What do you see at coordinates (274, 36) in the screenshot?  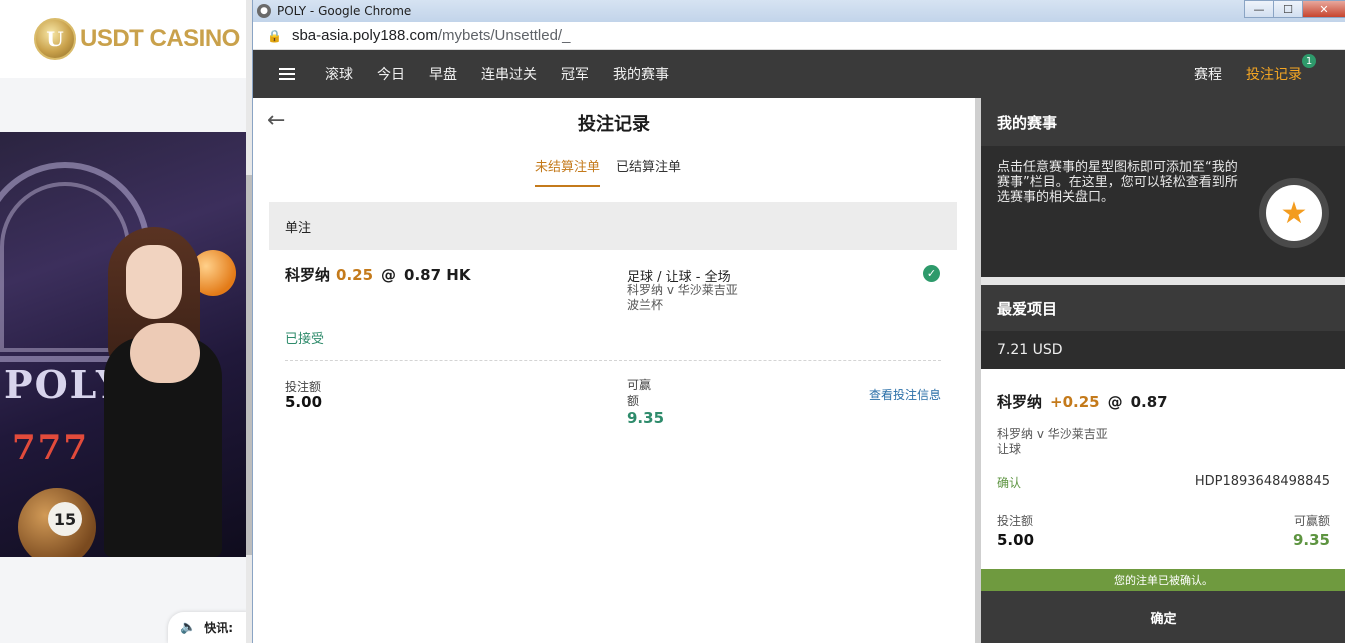 I see `lock-icon: 🔒` at bounding box center [274, 36].